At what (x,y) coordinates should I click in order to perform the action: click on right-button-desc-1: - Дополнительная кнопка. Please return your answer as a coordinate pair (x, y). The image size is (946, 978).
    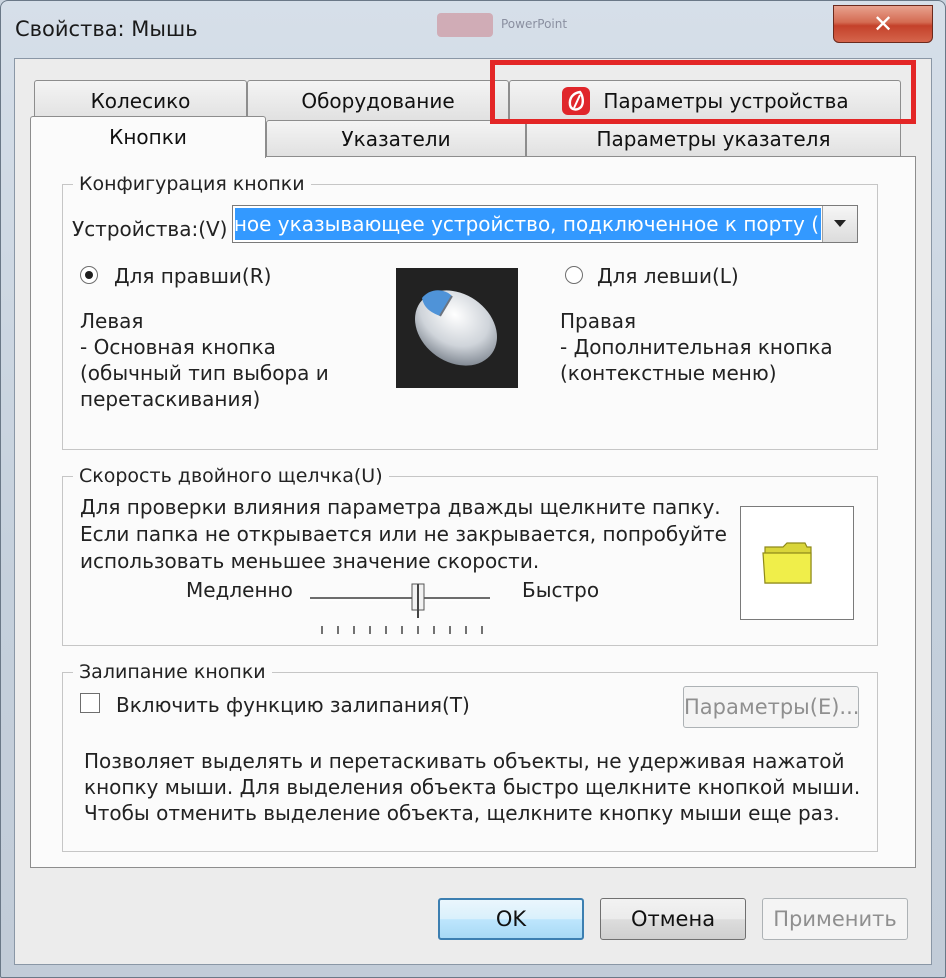
    Looking at the image, I should click on (696, 347).